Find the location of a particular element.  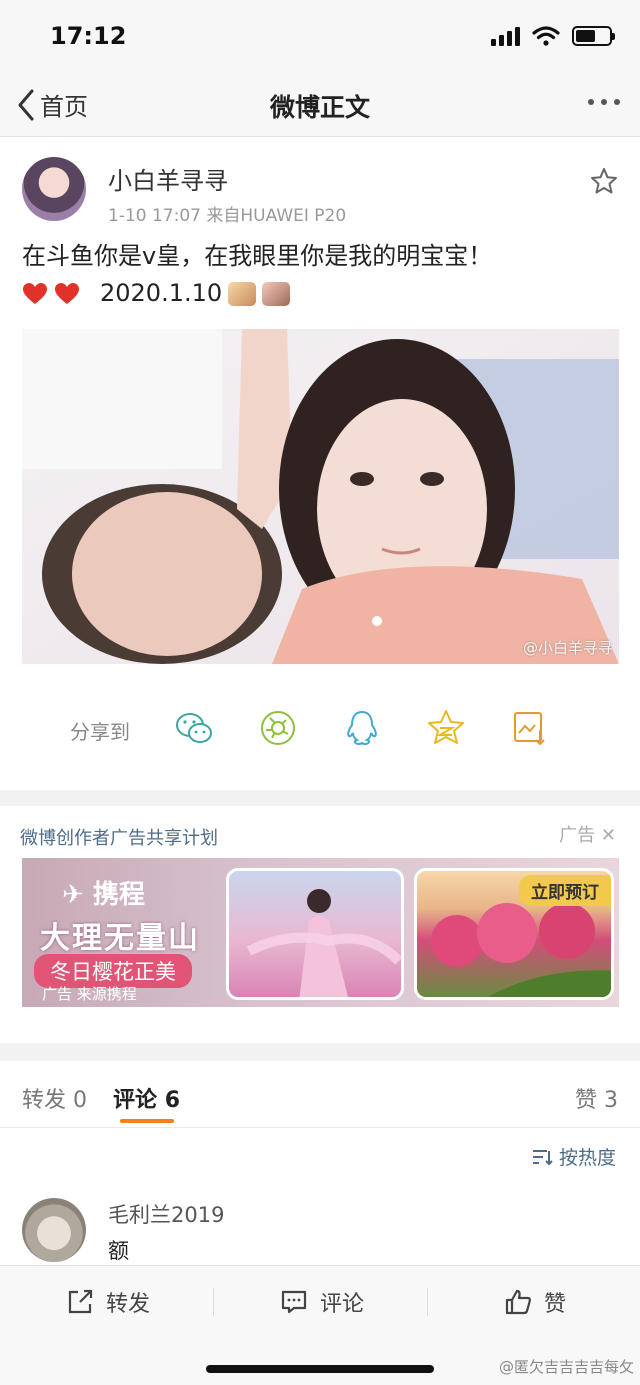

comment-item: 毛利兰2019 额 is located at coordinates (320, 1230).